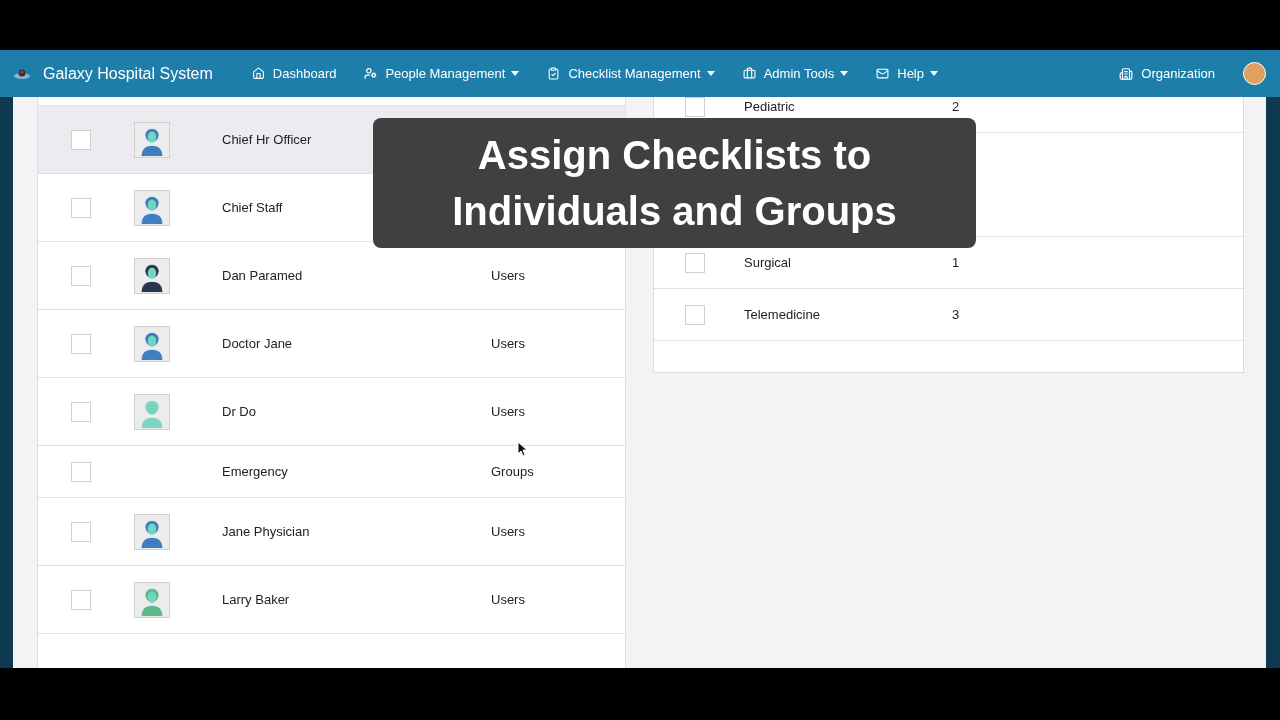 The width and height of the screenshot is (1280, 720). I want to click on type-cell-text: Groups, so click(512, 471).